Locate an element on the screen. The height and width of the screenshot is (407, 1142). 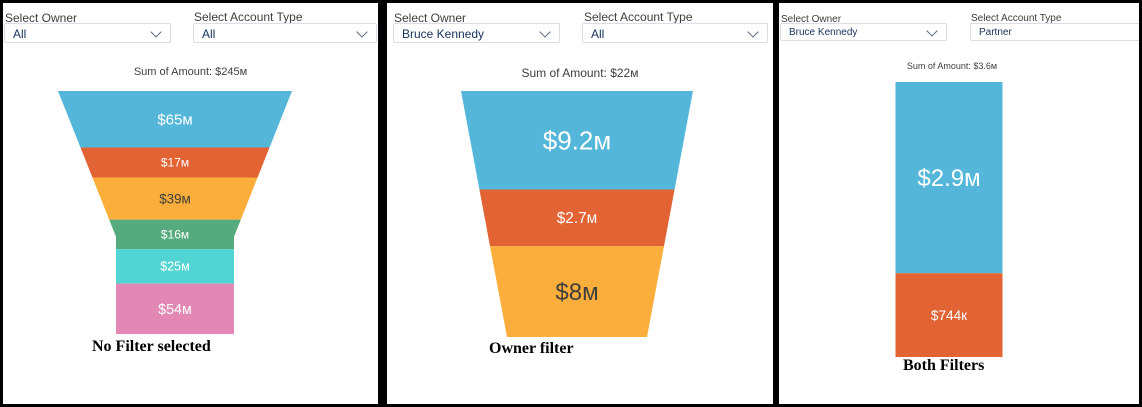
funnel-segment-label: $25м is located at coordinates (174, 267).